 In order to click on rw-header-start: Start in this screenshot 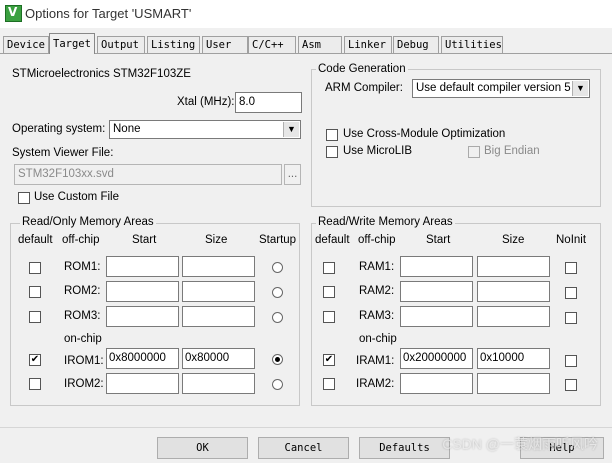, I will do `click(438, 240)`.